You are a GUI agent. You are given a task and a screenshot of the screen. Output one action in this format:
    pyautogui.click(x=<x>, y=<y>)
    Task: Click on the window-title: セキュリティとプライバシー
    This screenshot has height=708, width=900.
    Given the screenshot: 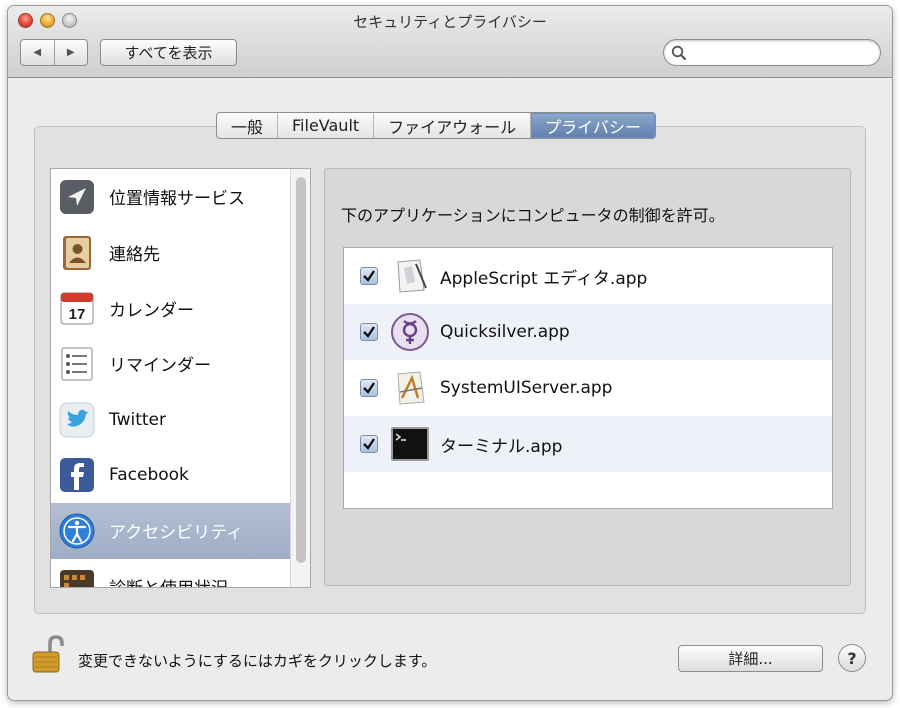 What is the action you would take?
    pyautogui.click(x=450, y=22)
    